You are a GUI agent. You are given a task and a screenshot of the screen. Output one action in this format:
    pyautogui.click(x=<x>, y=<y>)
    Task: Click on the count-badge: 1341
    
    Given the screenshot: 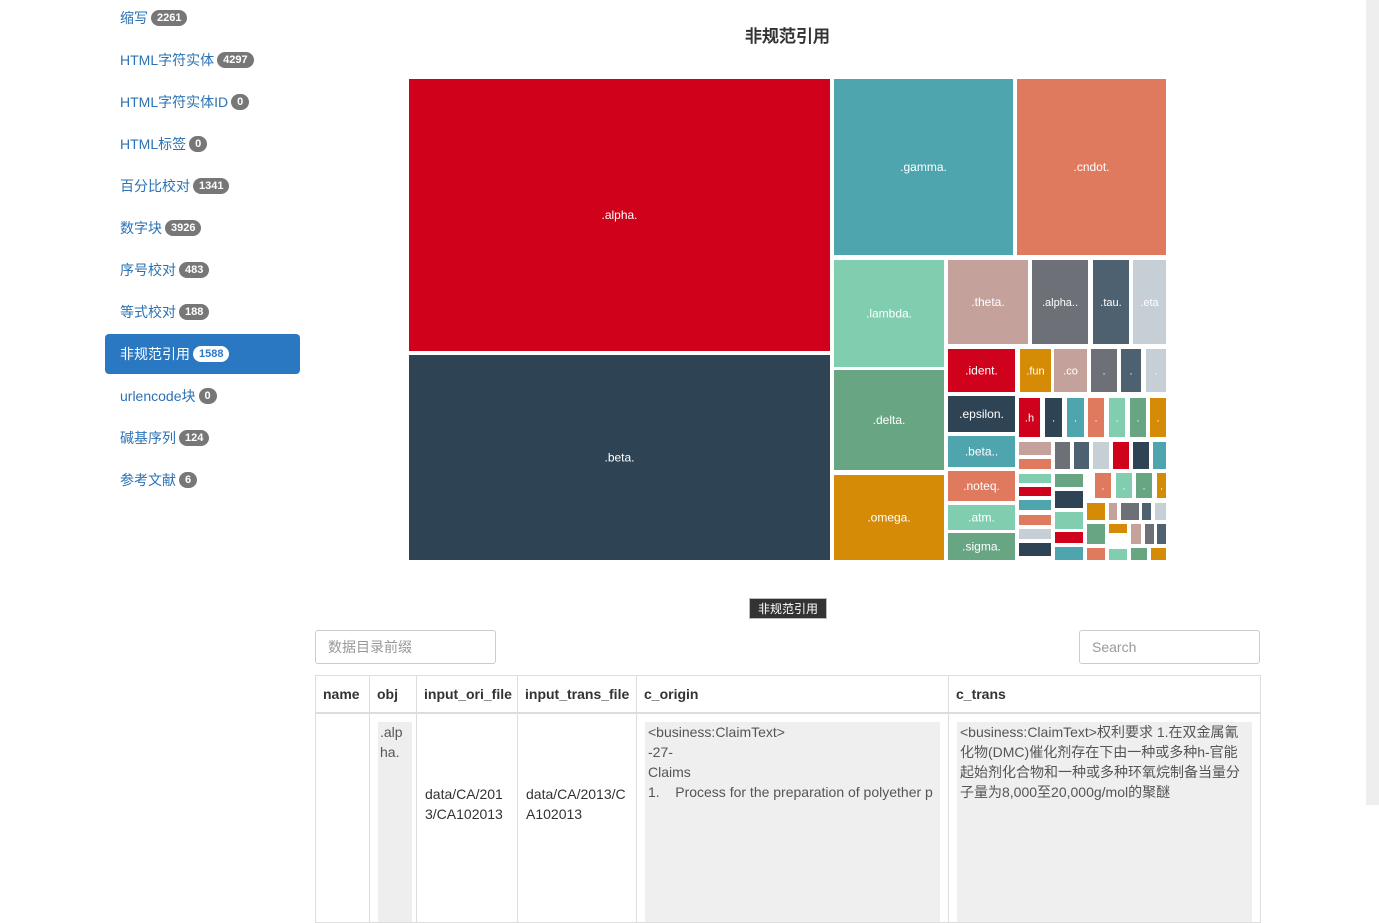 What is the action you would take?
    pyautogui.click(x=211, y=186)
    